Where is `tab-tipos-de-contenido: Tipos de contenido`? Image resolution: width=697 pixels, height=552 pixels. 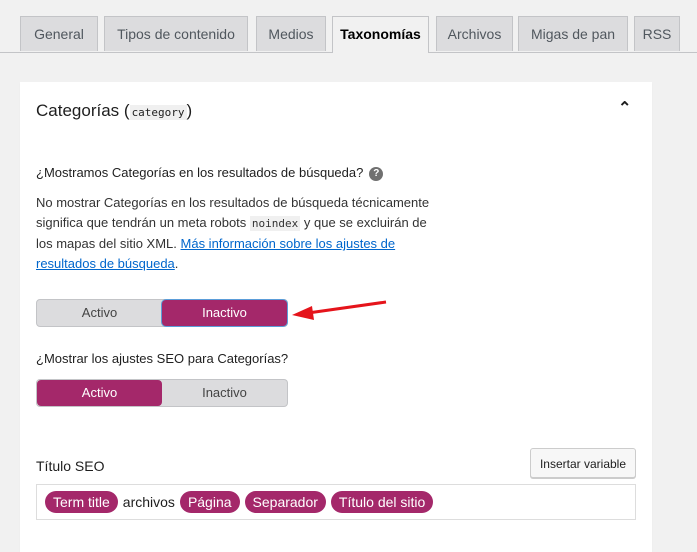 tab-tipos-de-contenido: Tipos de contenido is located at coordinates (176, 33).